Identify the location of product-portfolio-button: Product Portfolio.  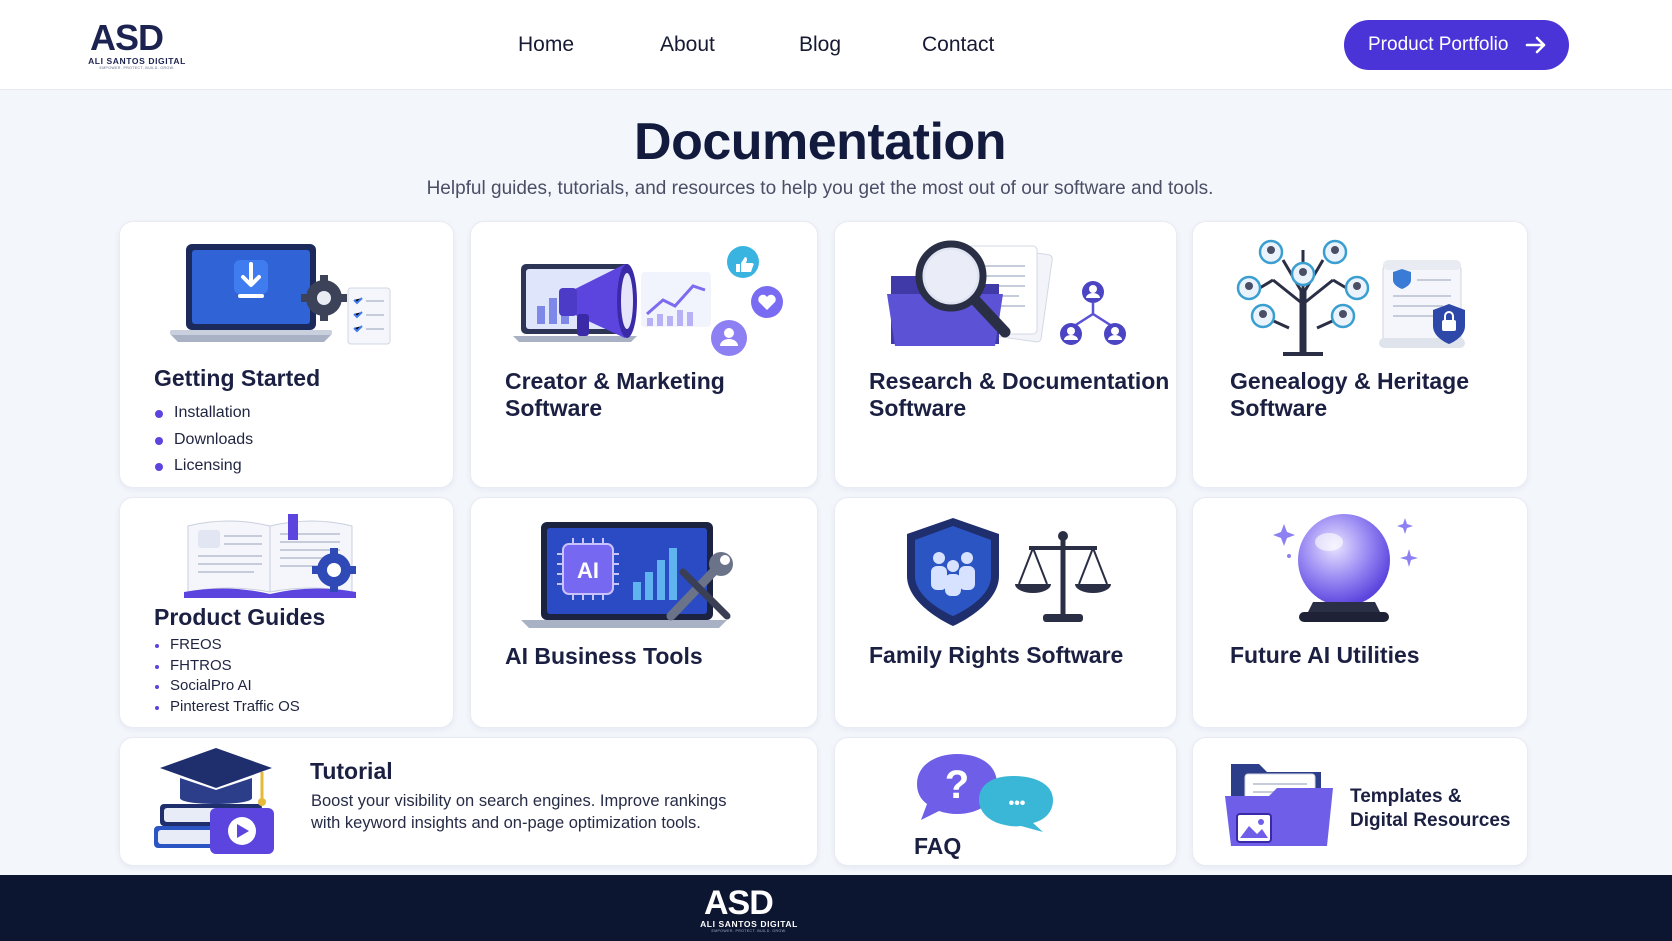
(1456, 45).